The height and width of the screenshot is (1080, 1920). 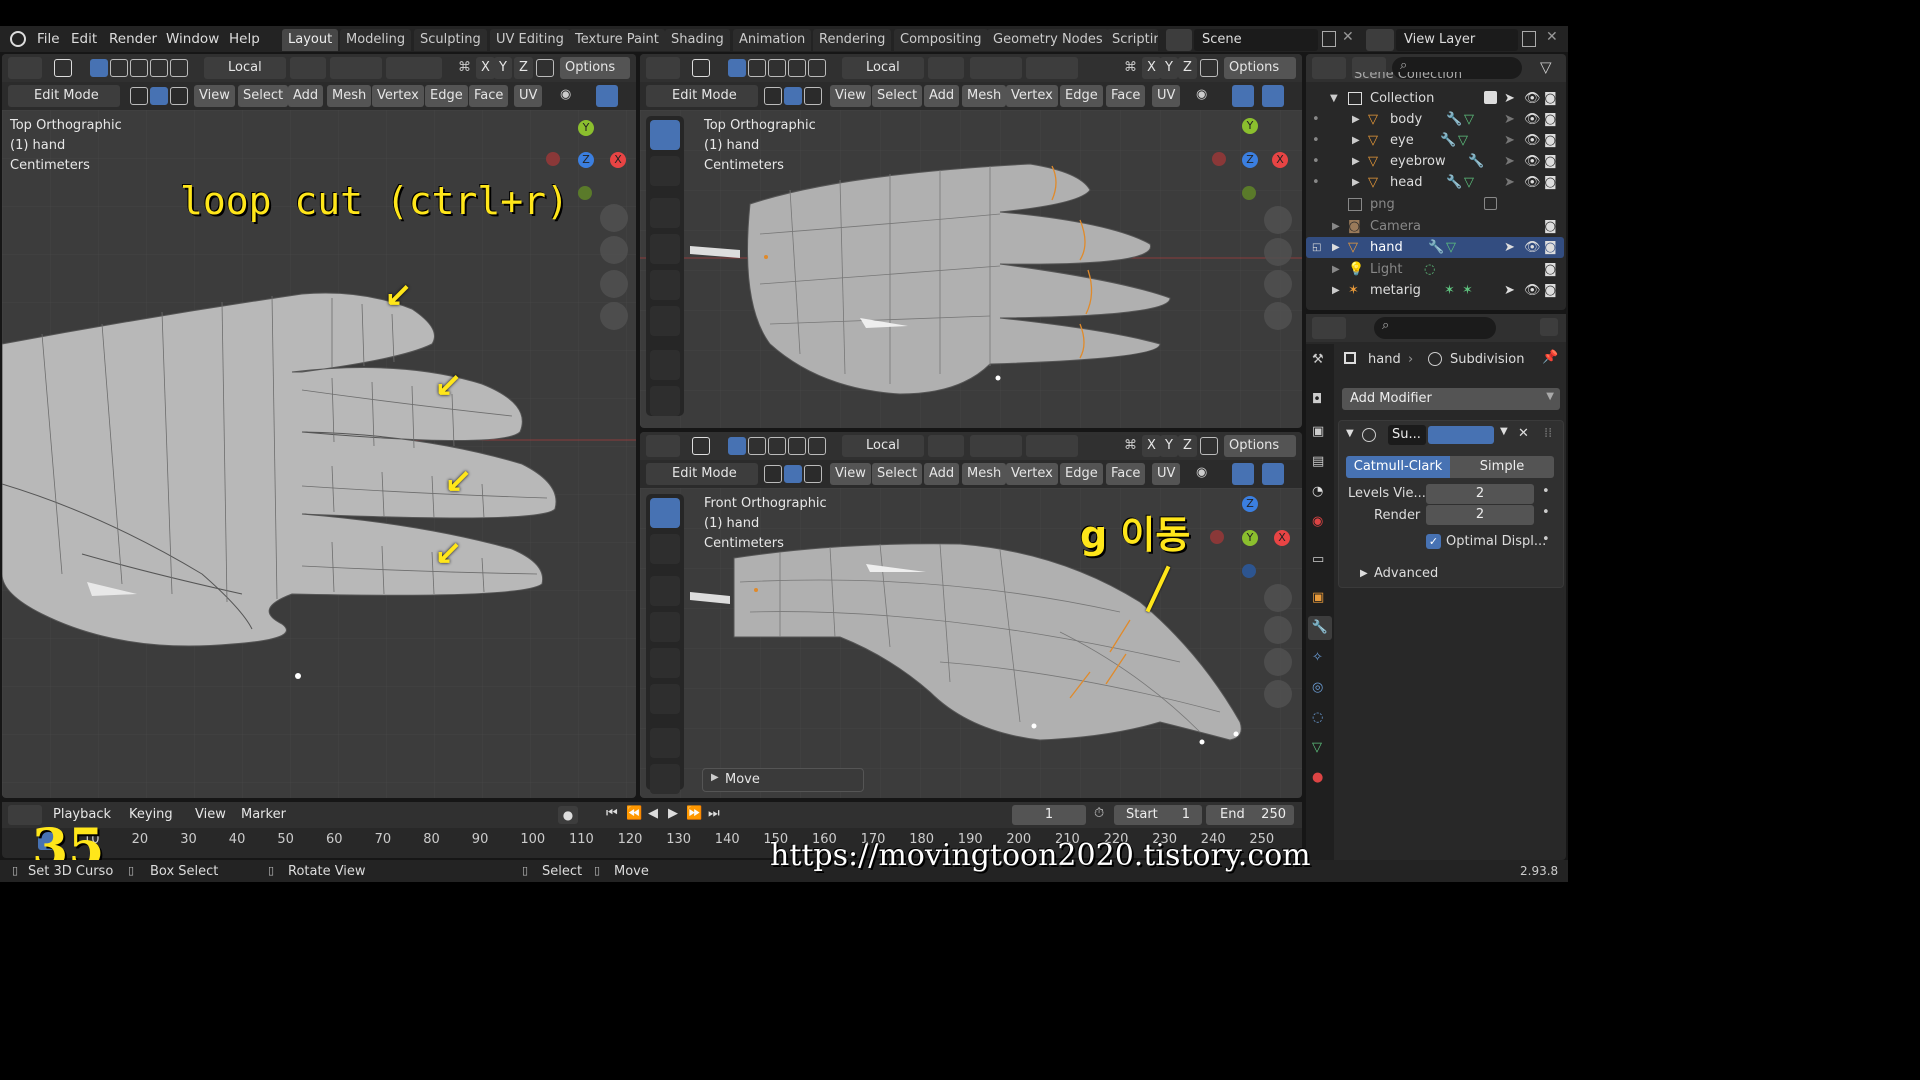 I want to click on proportional-edit-button, so click(x=1052, y=446).